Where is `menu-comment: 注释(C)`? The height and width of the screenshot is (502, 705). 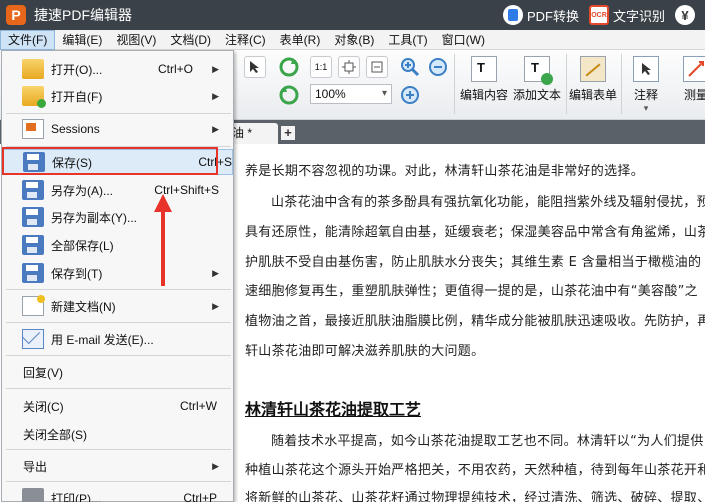
menu-comment: 注释(C) is located at coordinates (245, 40).